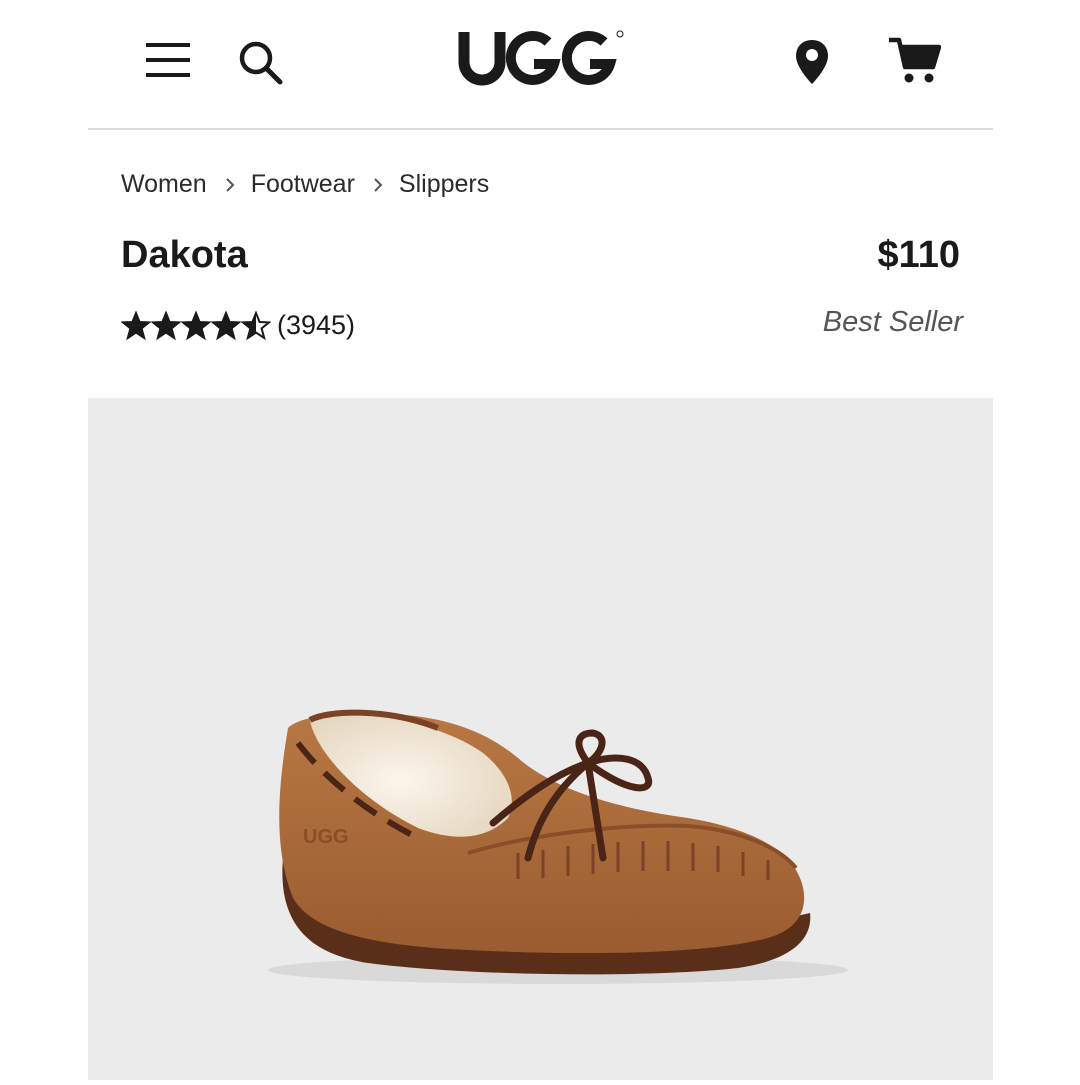 The image size is (1080, 1085). What do you see at coordinates (892, 322) in the screenshot?
I see `best-seller-badge: Best Seller` at bounding box center [892, 322].